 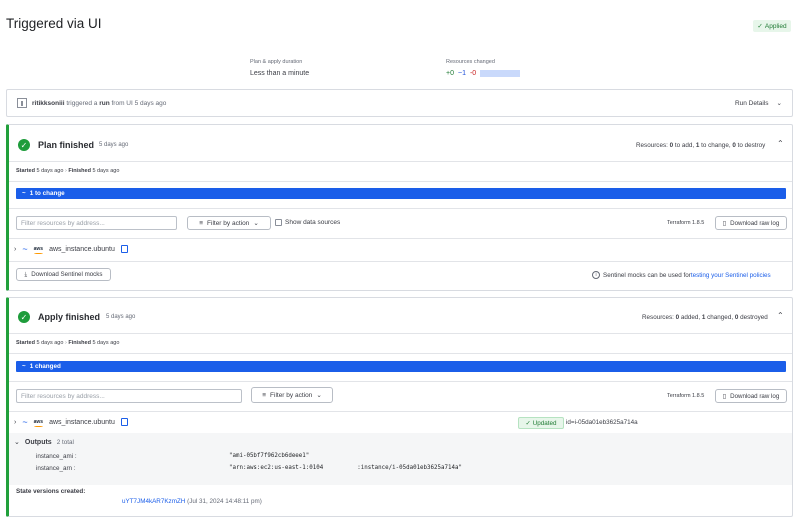 I want to click on sentinel-button-label: Download Sentinel mocks, so click(x=67, y=274).